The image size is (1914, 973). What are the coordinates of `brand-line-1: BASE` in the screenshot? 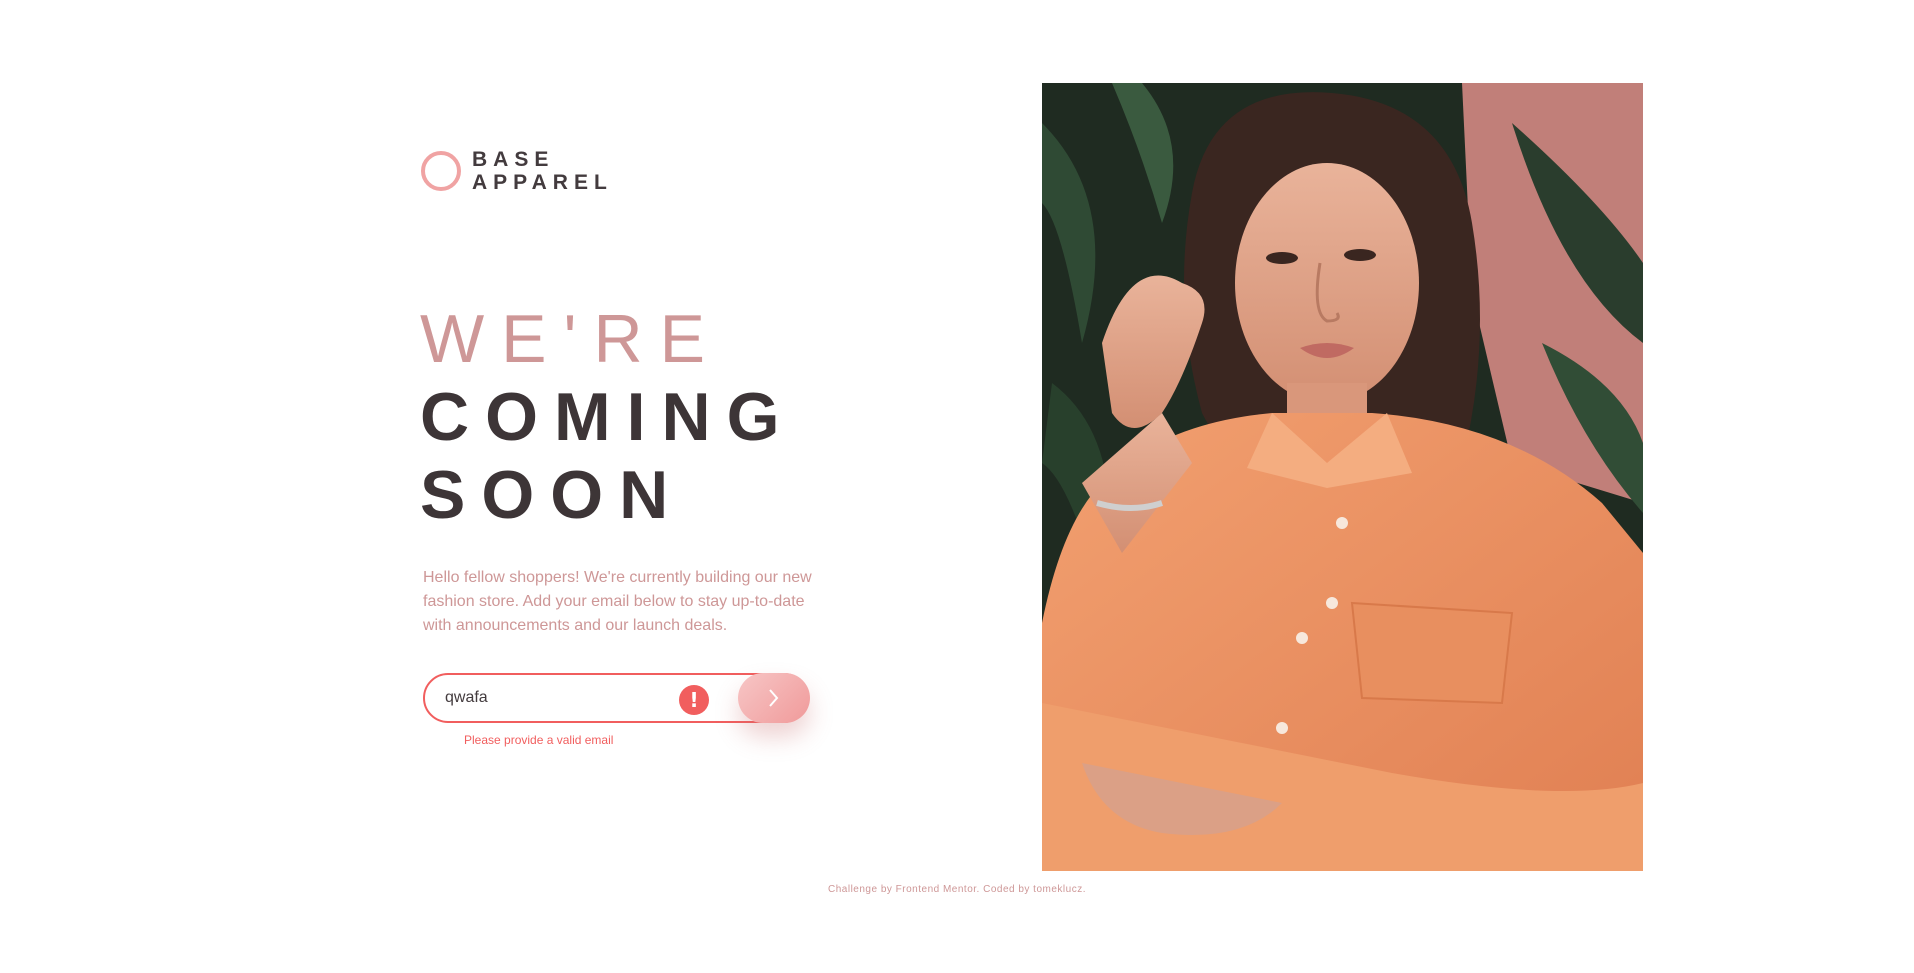 It's located at (513, 159).